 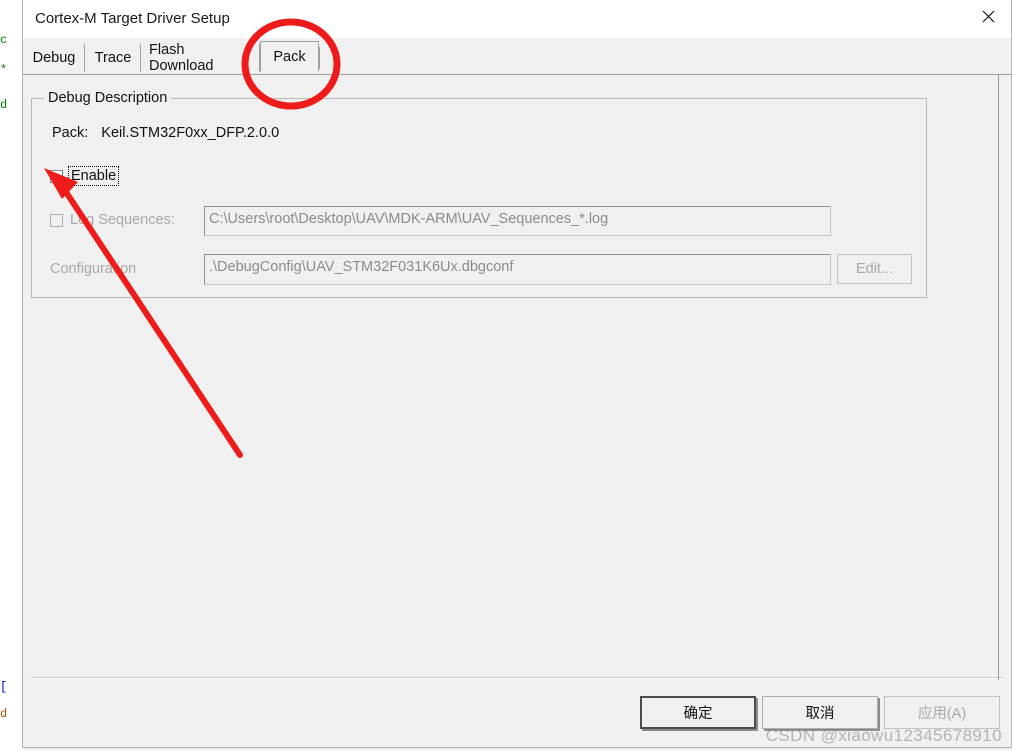 What do you see at coordinates (4, 40) in the screenshot?
I see `background-code-line: c` at bounding box center [4, 40].